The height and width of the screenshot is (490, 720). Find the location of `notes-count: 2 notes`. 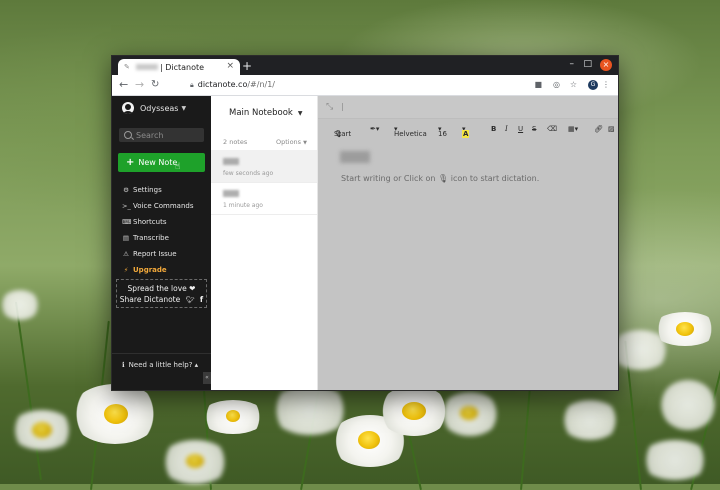

notes-count: 2 notes is located at coordinates (235, 142).